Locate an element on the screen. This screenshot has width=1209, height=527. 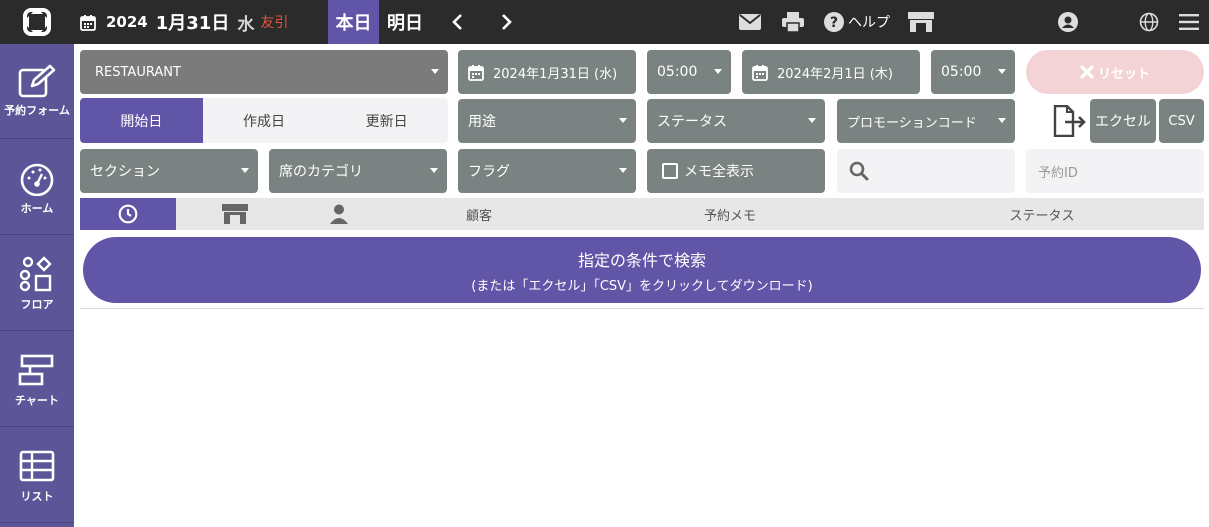
help-question-icon: ? is located at coordinates (834, 22).